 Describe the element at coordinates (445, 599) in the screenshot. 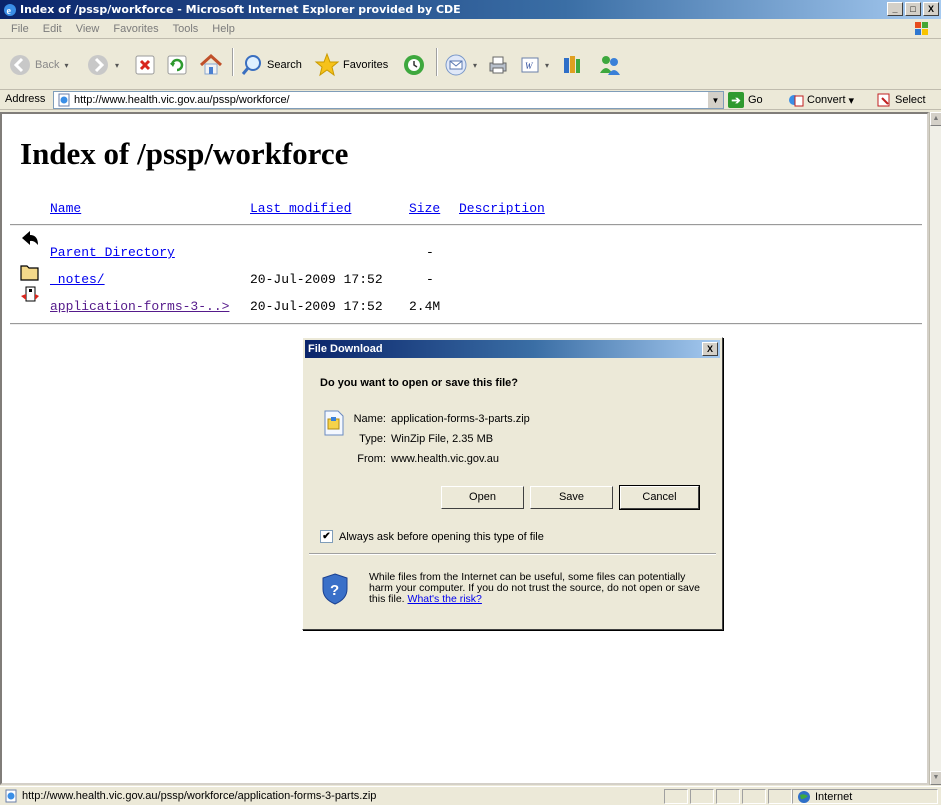

I see `whats-the-risk-link: What's the risk?` at that location.